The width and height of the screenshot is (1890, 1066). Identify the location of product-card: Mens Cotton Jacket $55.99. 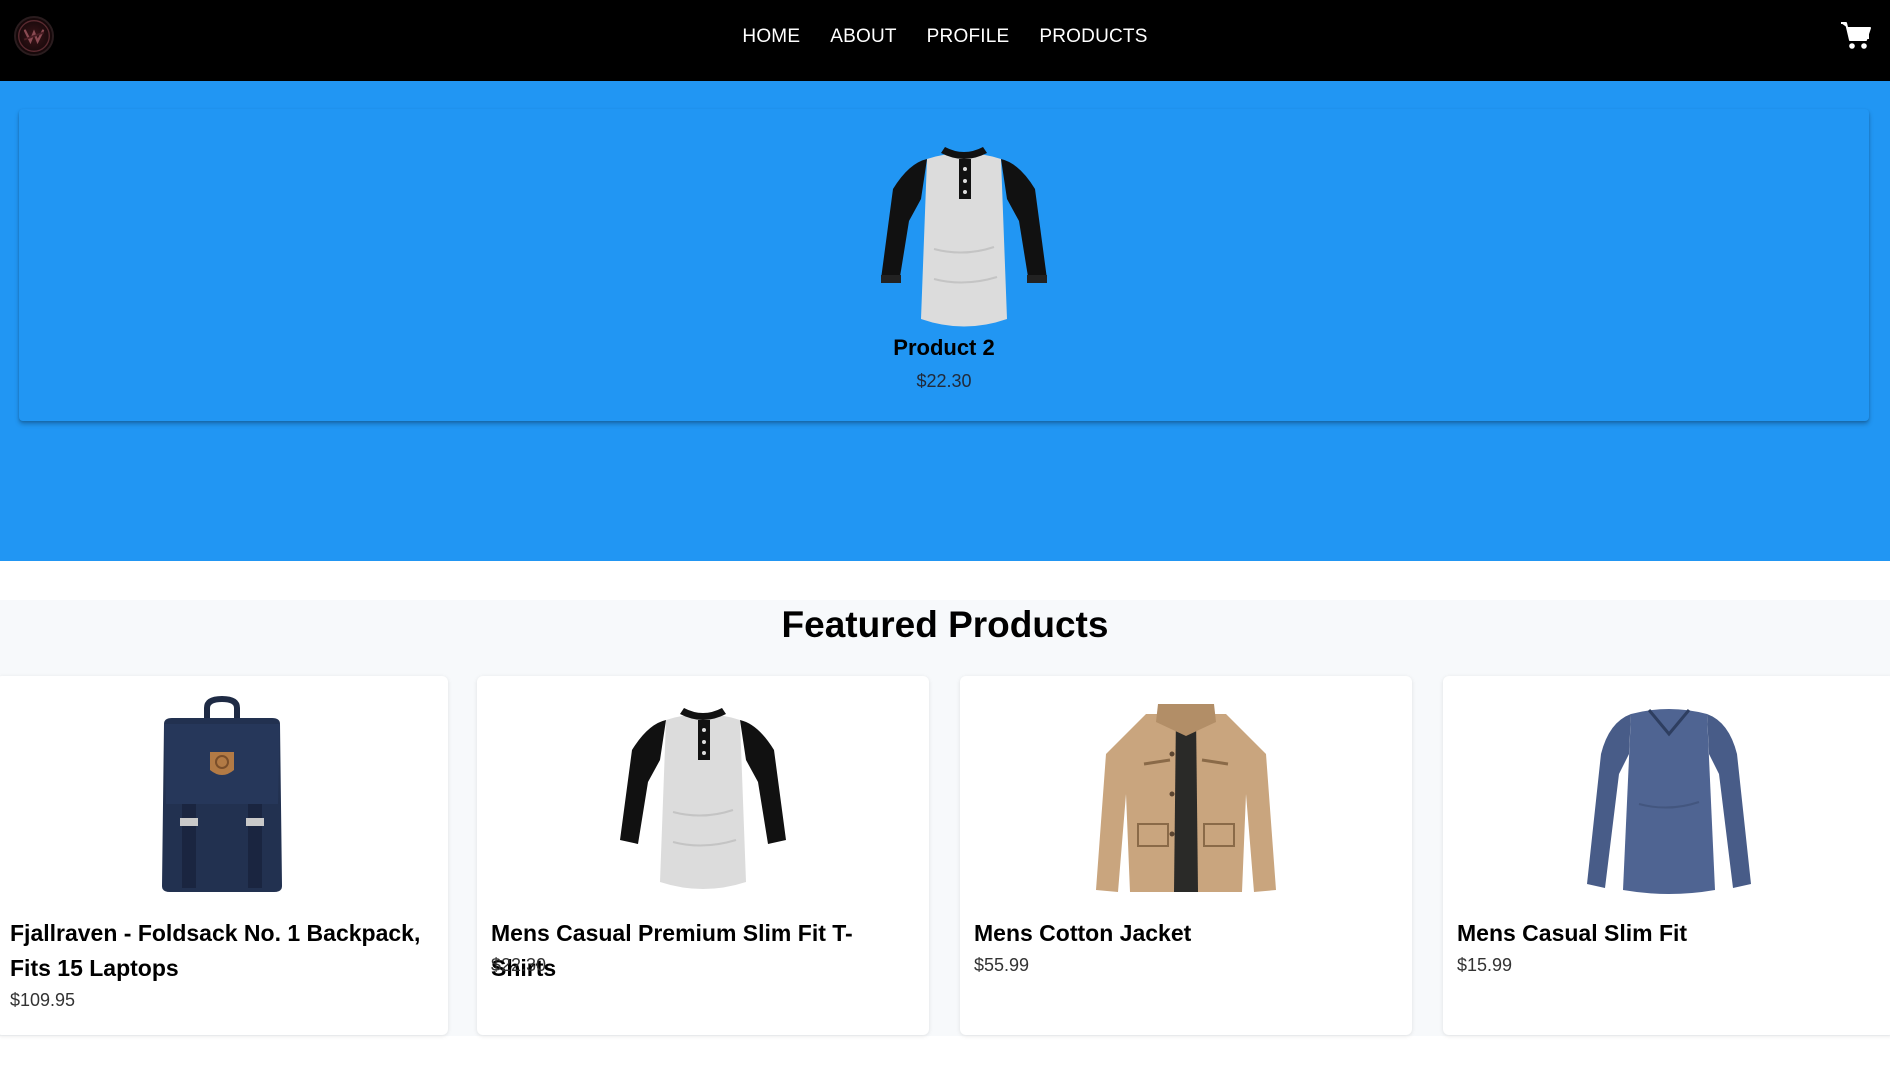
(1186, 855).